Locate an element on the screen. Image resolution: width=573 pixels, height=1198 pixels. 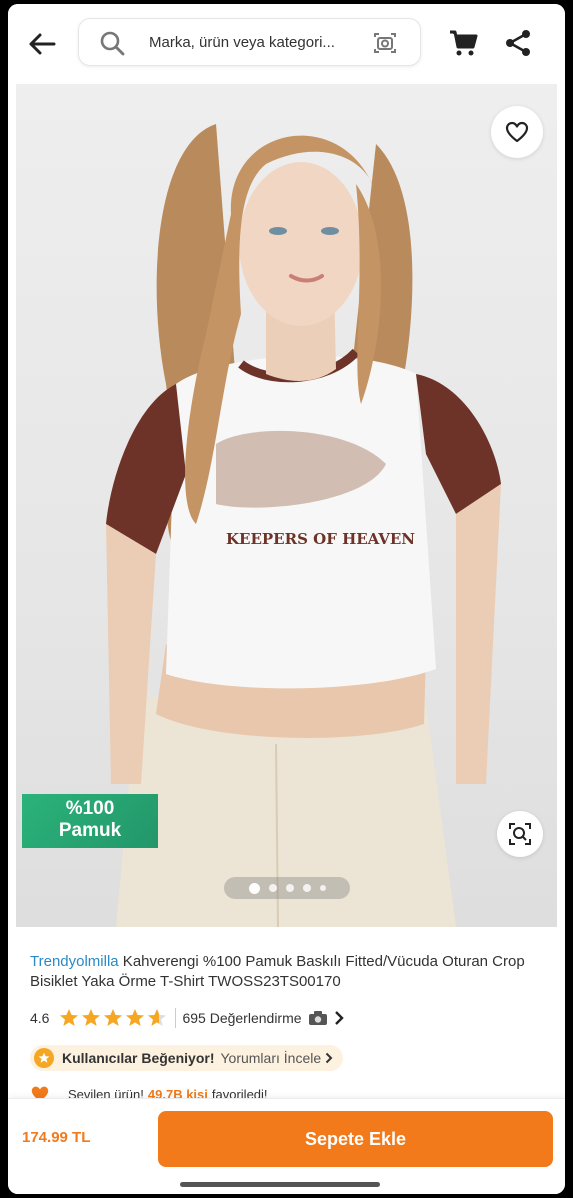
view-reviews-link: Yorumları İncele is located at coordinates (270, 1058).